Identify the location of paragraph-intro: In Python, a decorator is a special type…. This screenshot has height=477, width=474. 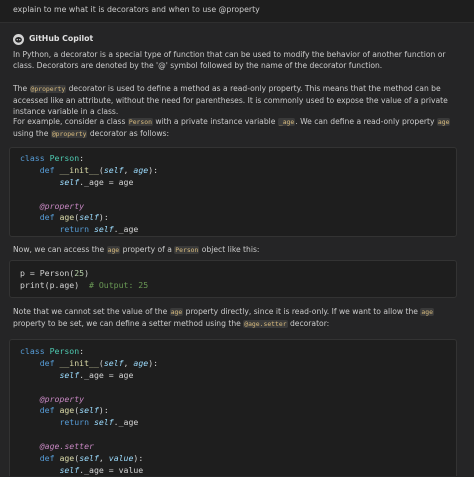
(229, 60).